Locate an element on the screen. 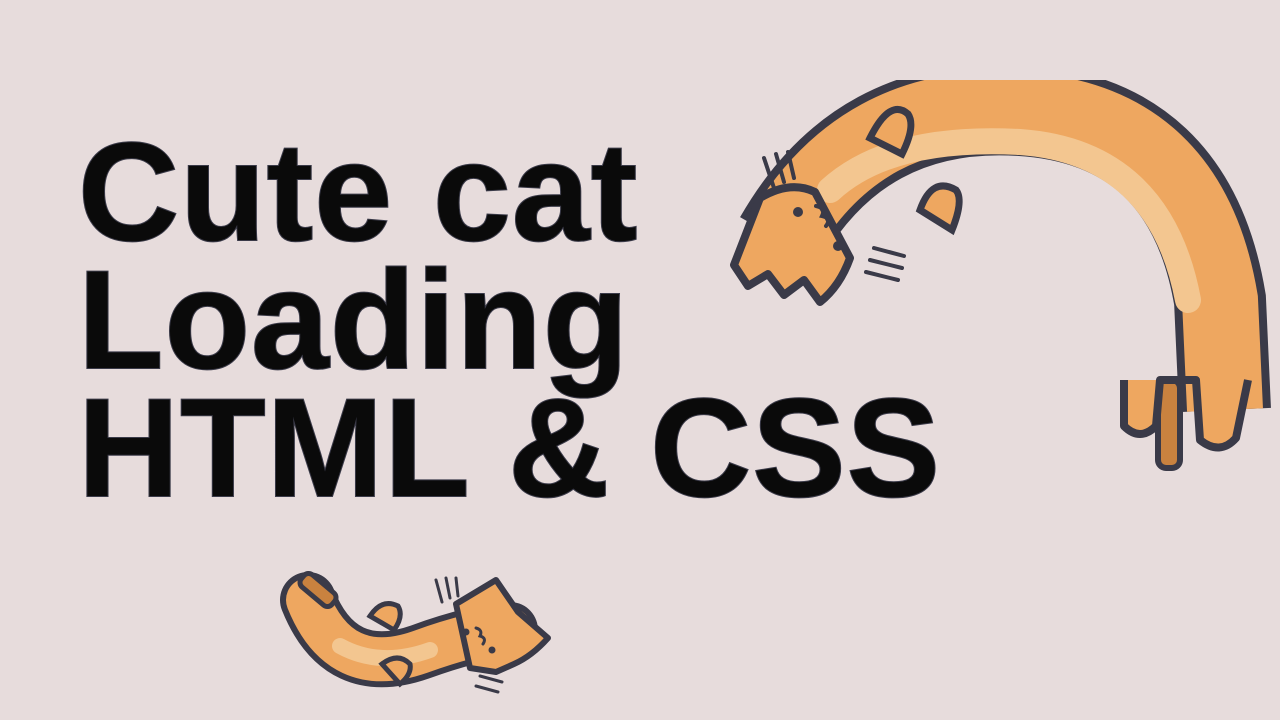  large-cat-eye-left is located at coordinates (798, 212).